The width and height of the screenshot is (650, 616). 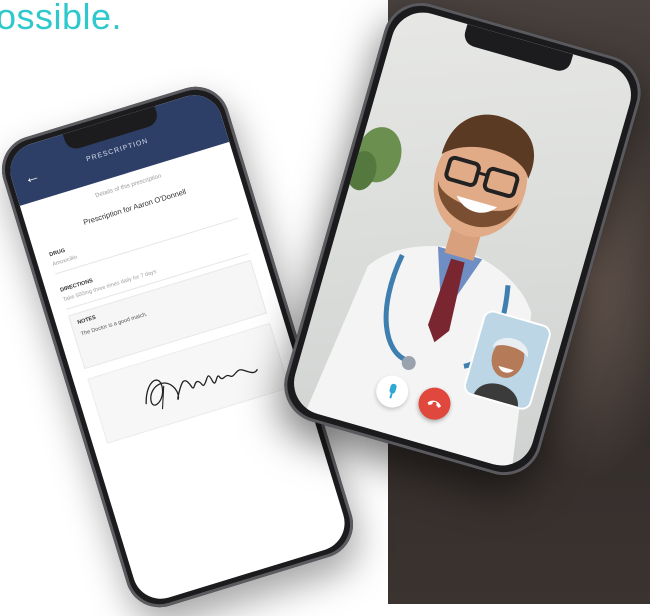 I want to click on mic-icon, so click(x=393, y=391).